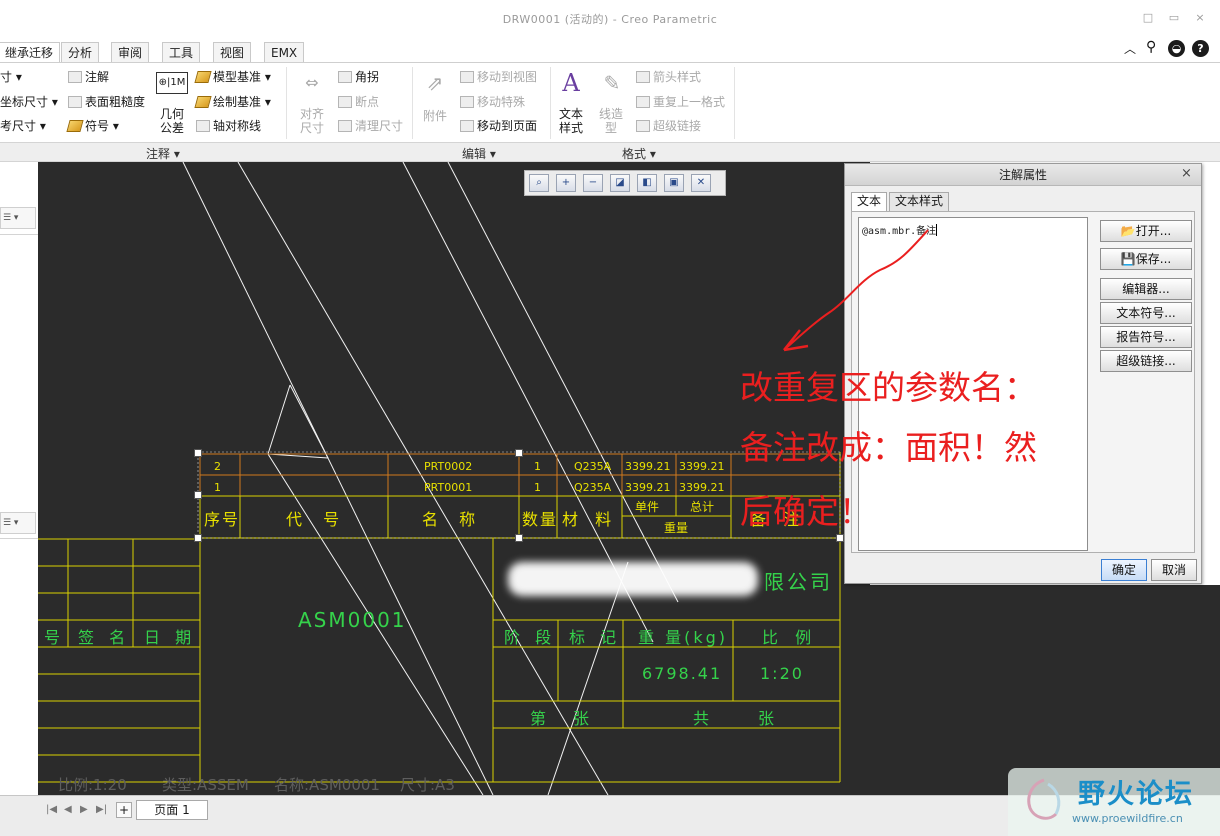 The width and height of the screenshot is (1220, 836). Describe the element at coordinates (888, 387) in the screenshot. I see `annotation-line-1: 改重复区的参数名：` at that location.